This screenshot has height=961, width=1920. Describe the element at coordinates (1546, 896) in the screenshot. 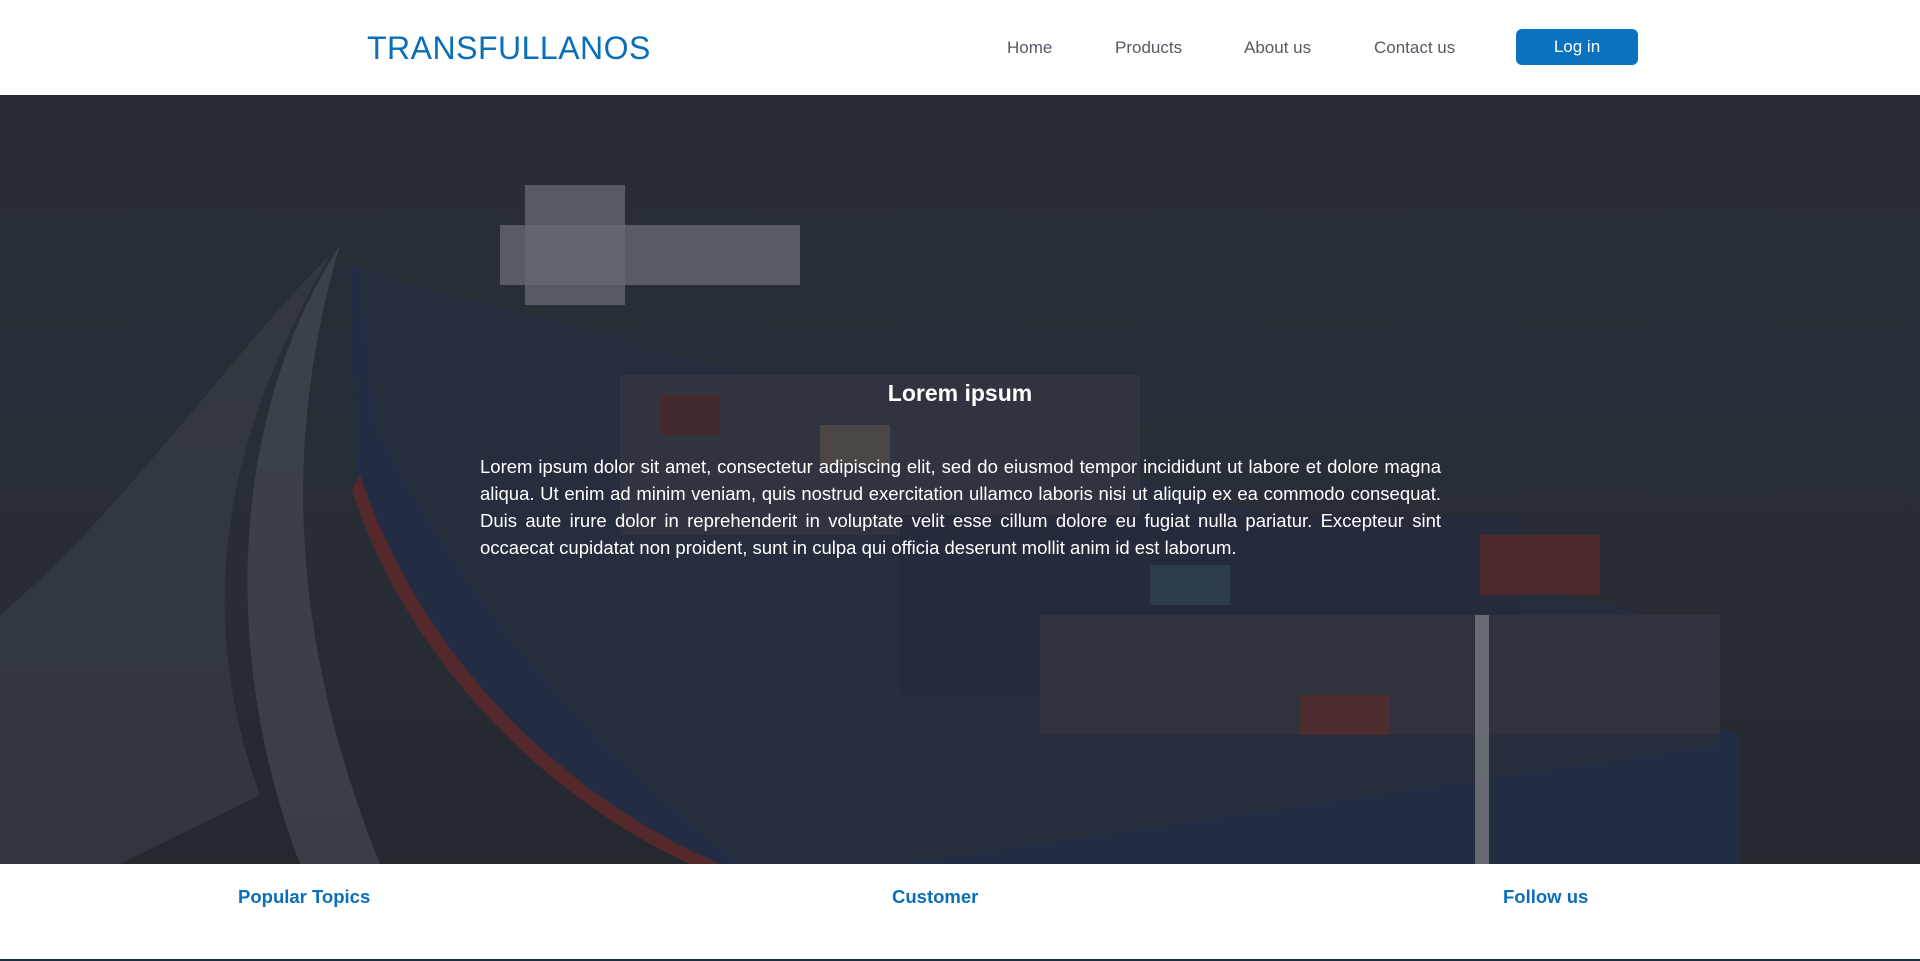

I see `footer-follow-us-heading: Follow us` at that location.